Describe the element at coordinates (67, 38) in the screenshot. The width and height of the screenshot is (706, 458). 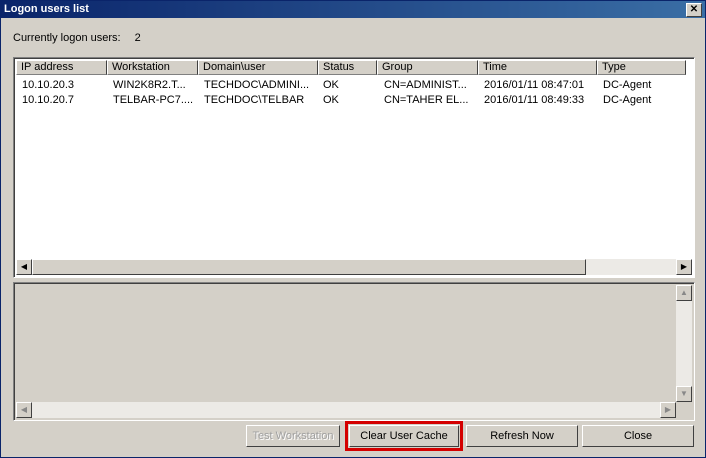
I see `logon-count-label: Currently logon users:` at that location.